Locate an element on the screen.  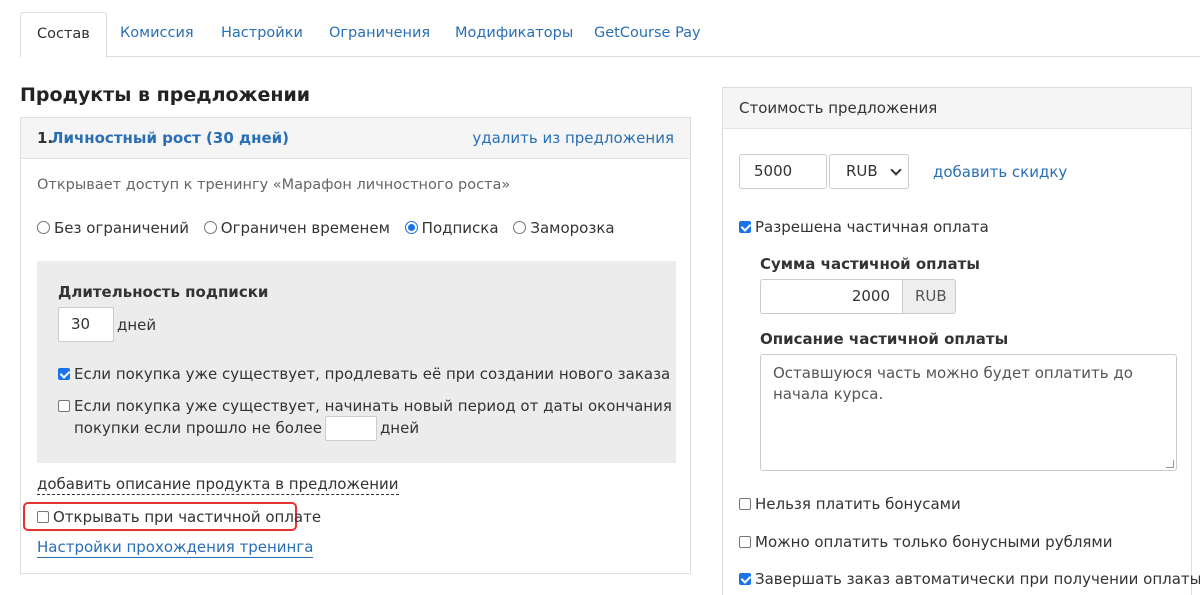
tab-settings: Настройки is located at coordinates (262, 34).